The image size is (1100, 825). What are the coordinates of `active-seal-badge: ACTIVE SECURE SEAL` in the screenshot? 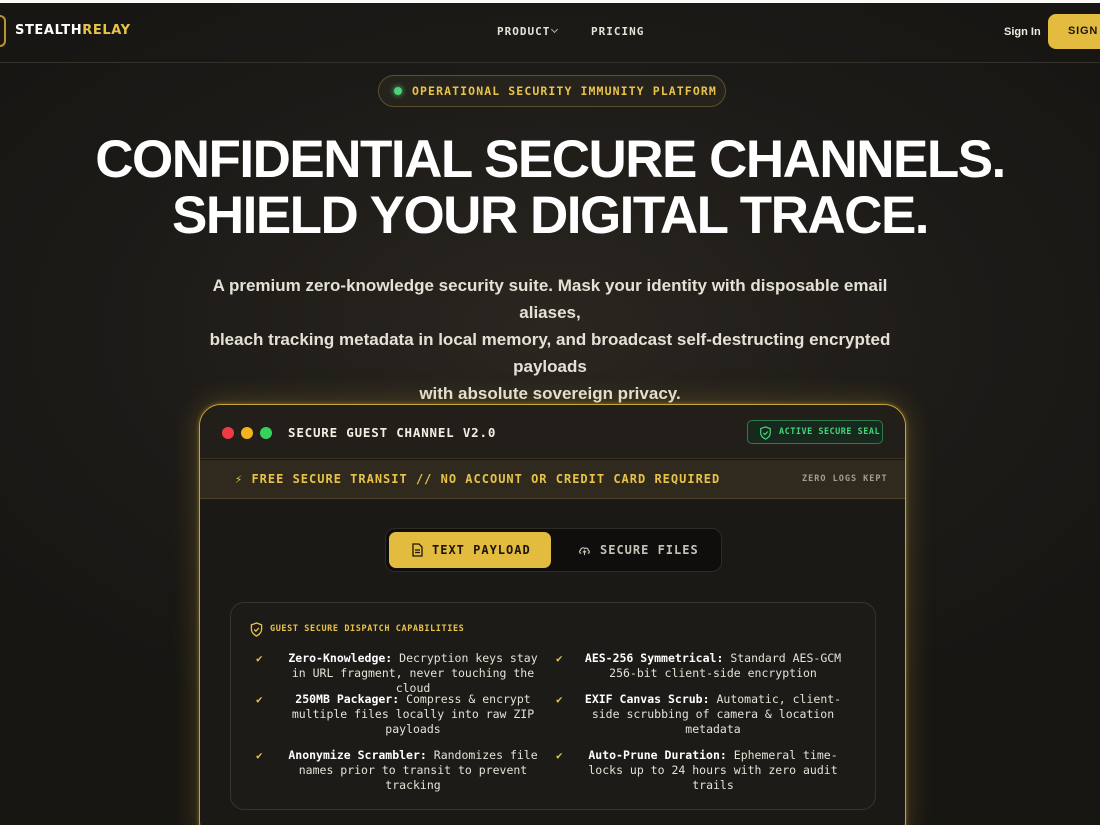 It's located at (815, 432).